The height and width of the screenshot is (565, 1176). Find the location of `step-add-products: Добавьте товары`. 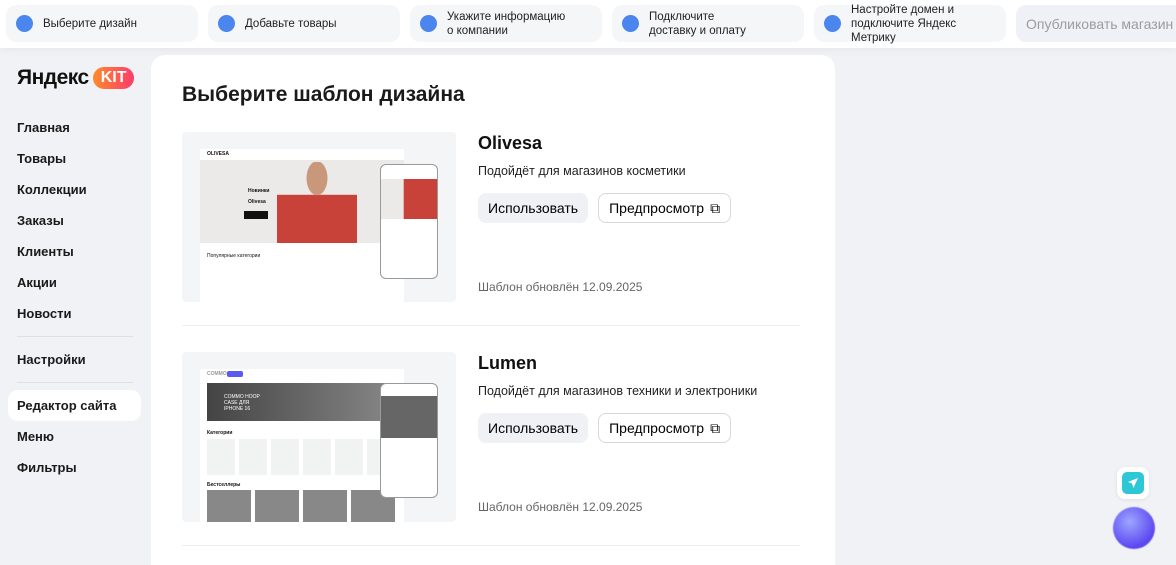

step-add-products: Добавьте товары is located at coordinates (304, 23).